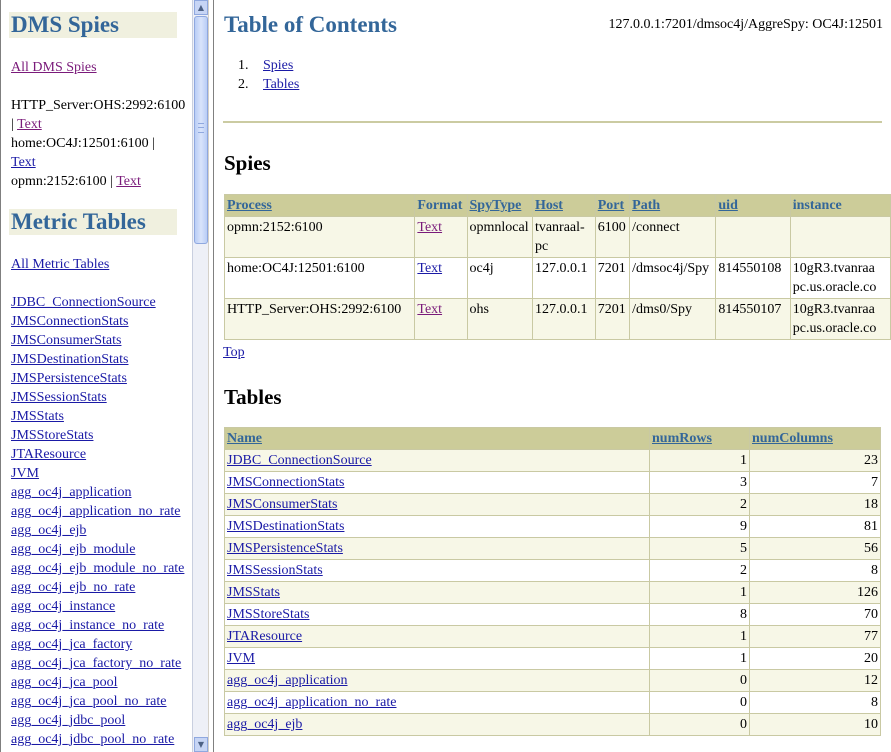 Image resolution: width=891 pixels, height=752 pixels. What do you see at coordinates (59, 397) in the screenshot?
I see `metric-table-link: JMSSessionStats` at bounding box center [59, 397].